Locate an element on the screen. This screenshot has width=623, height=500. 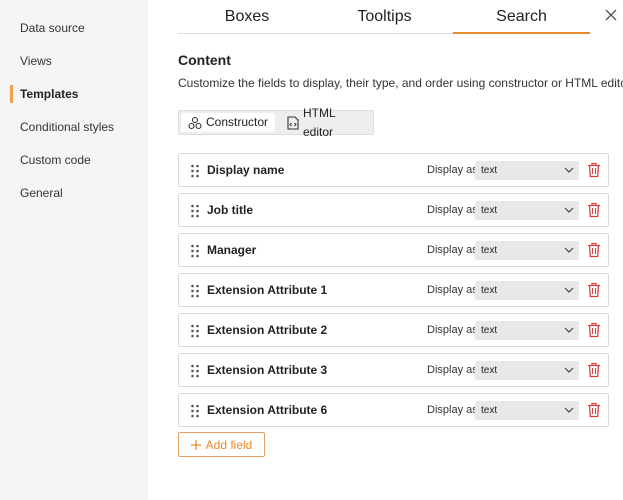
html-editor-label: HTML editor is located at coordinates (319, 122).